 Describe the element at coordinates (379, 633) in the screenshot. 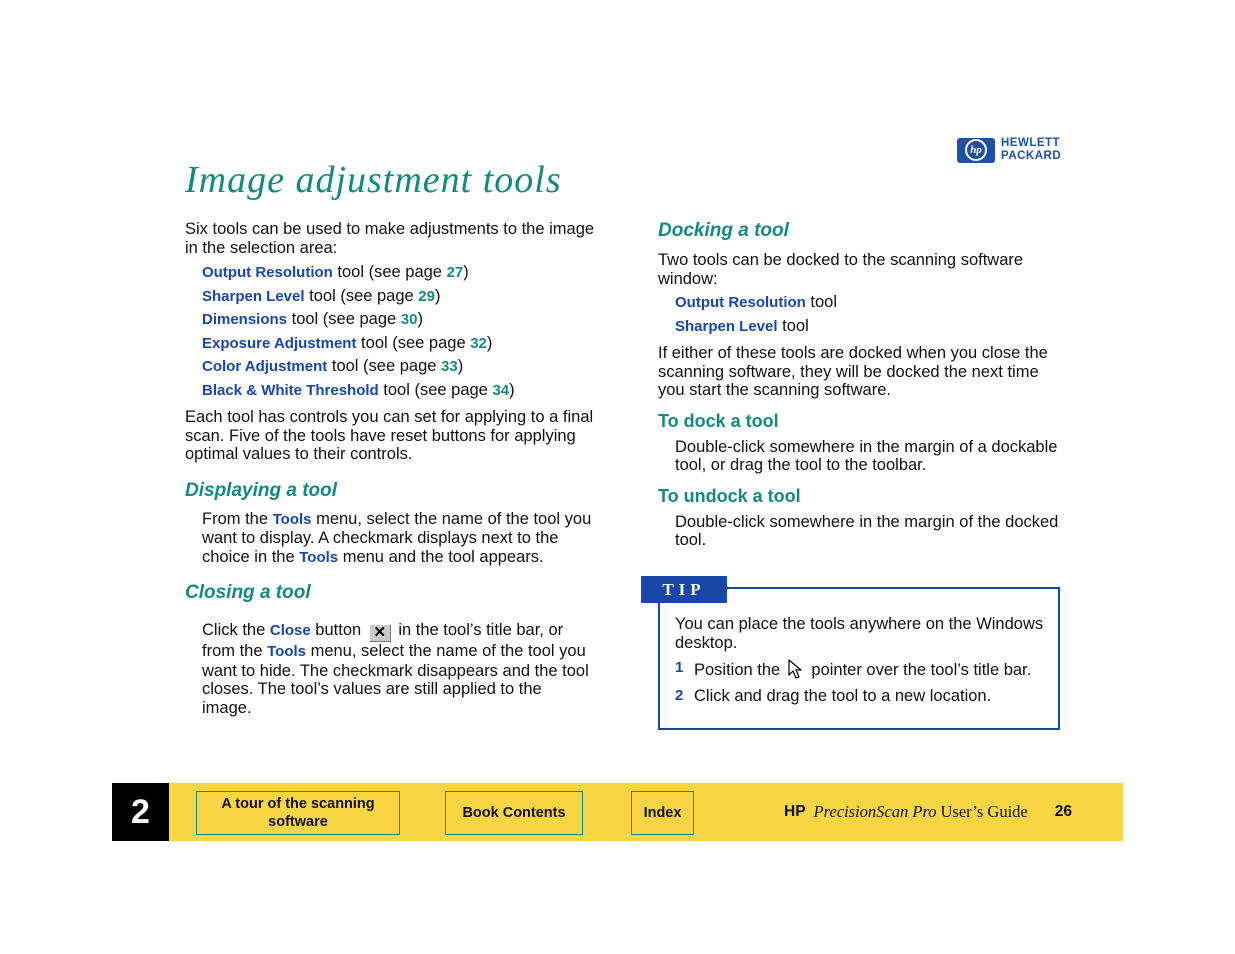

I see `close-button-icon: ✕` at that location.